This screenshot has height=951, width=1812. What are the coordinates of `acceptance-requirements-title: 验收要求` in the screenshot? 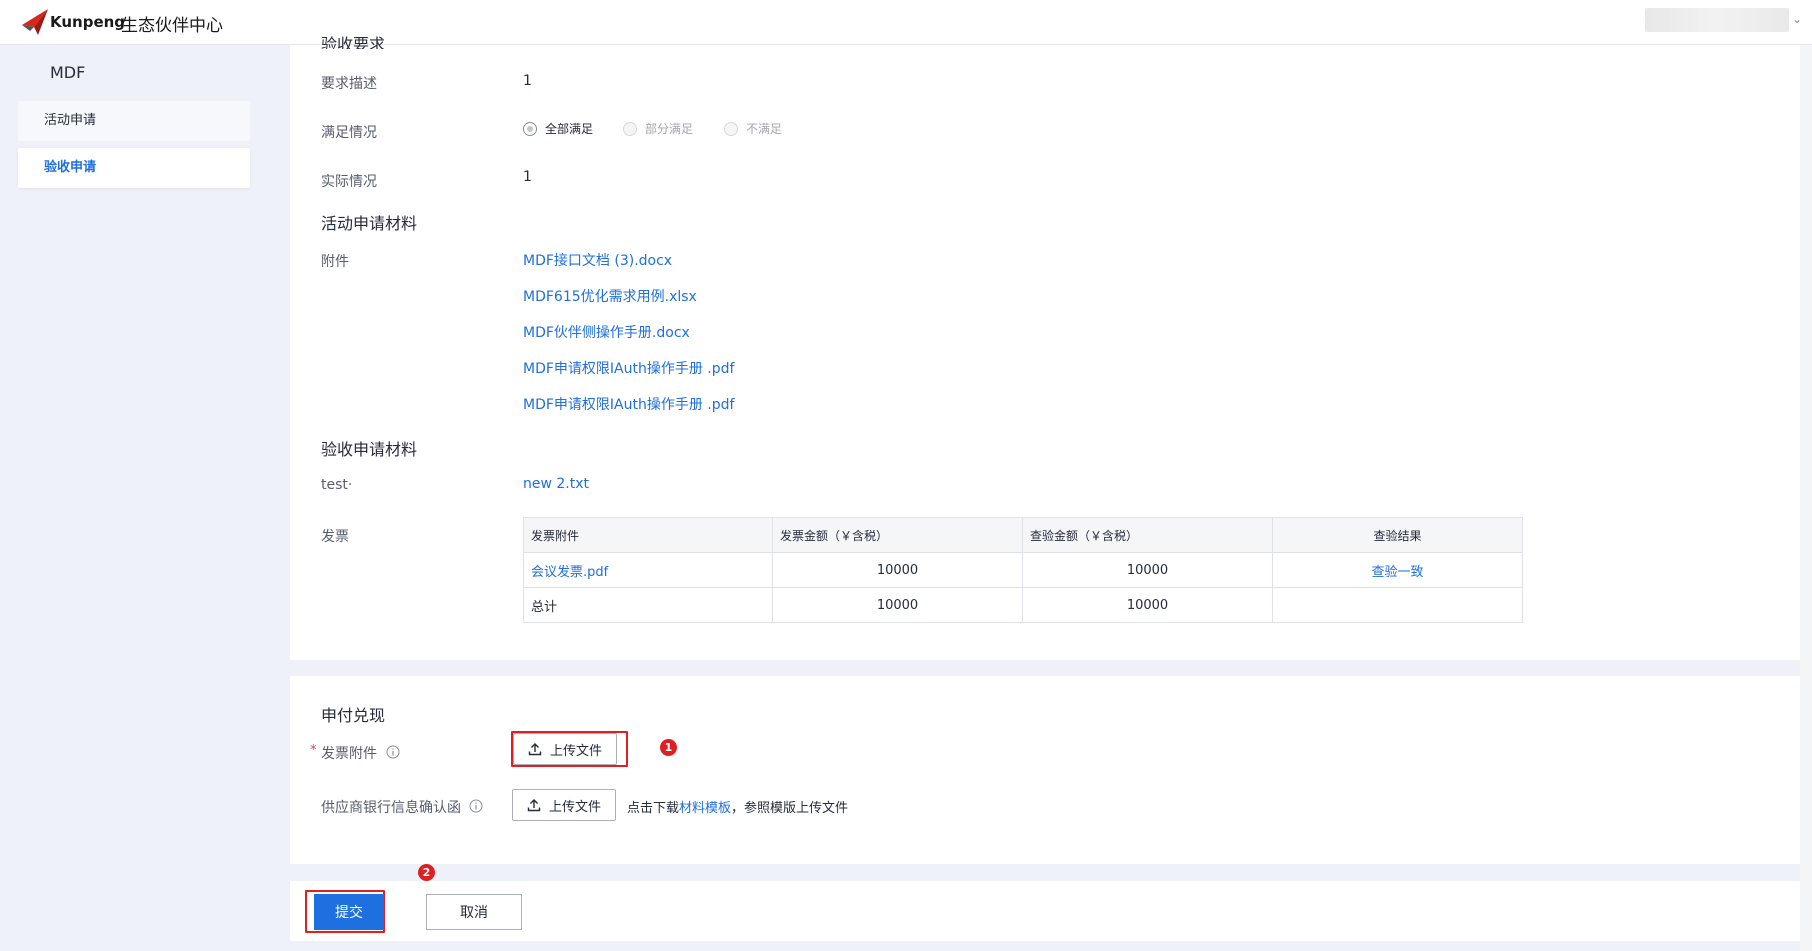 It's located at (353, 42).